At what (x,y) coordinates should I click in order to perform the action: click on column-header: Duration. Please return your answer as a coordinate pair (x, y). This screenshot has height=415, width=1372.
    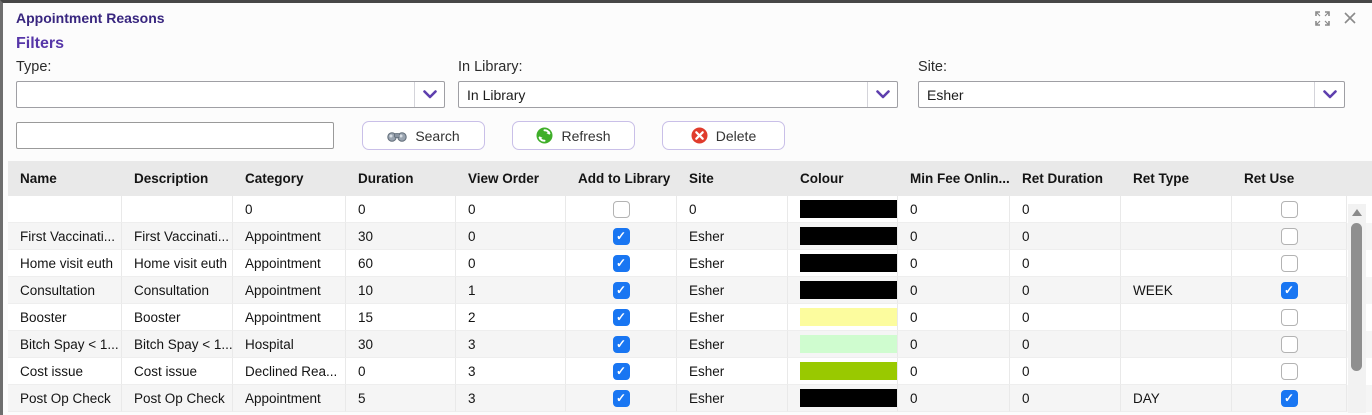
    Looking at the image, I should click on (401, 178).